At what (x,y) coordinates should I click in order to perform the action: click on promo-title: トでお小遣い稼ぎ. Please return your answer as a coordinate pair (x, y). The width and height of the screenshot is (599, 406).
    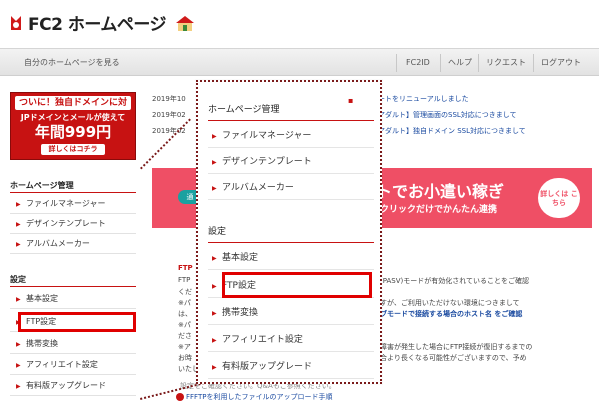
    Looking at the image, I should click on (440, 191).